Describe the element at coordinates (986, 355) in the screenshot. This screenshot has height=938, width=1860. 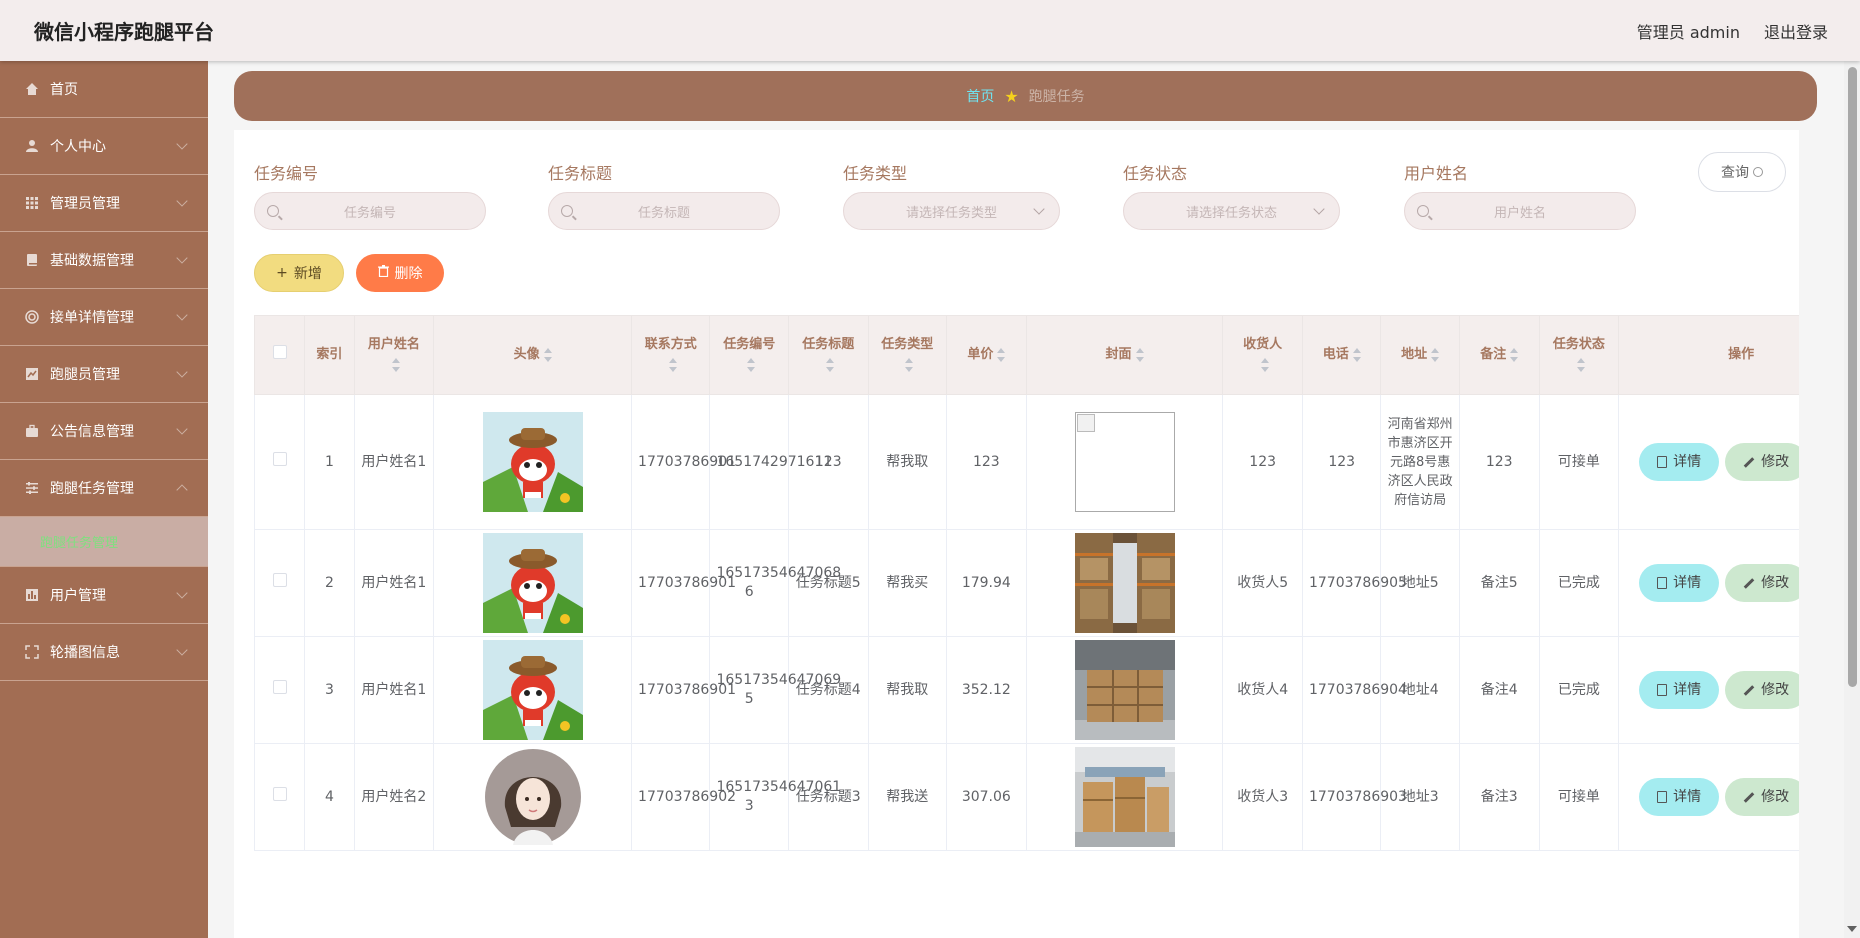
I see `col-price: 单价` at that location.